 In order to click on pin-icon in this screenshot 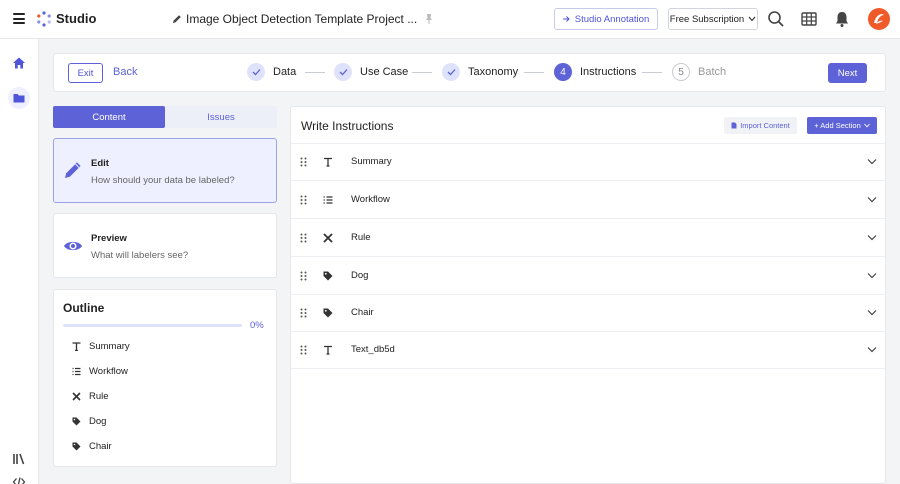, I will do `click(429, 19)`.